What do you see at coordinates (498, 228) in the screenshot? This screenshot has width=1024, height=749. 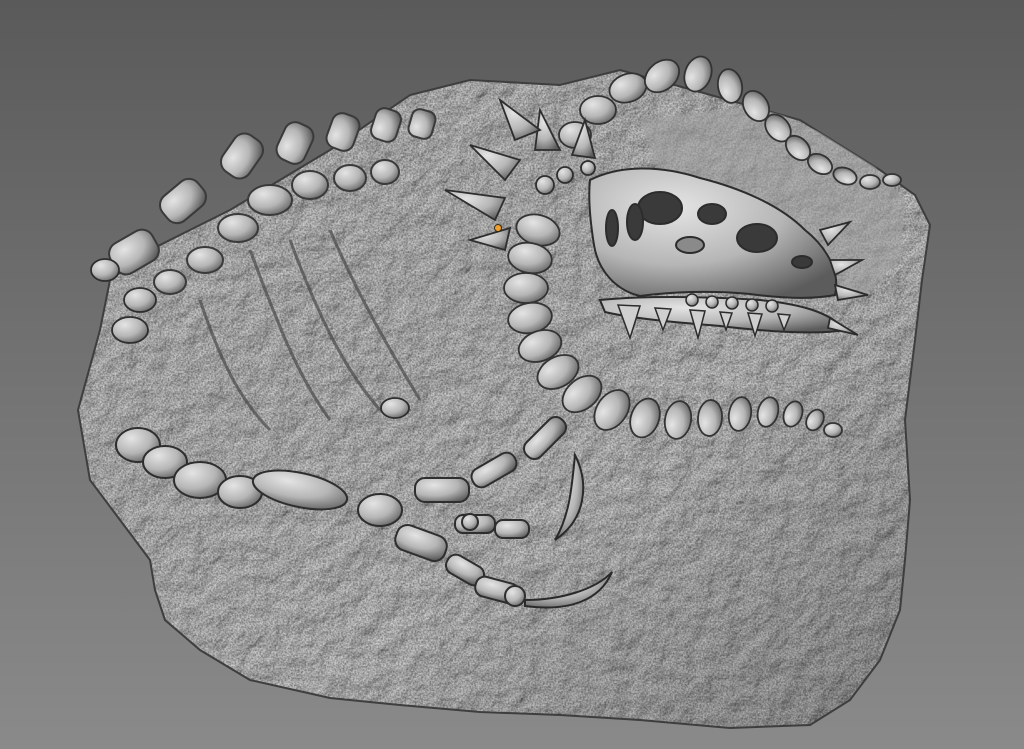 I see `object-origin-dot` at bounding box center [498, 228].